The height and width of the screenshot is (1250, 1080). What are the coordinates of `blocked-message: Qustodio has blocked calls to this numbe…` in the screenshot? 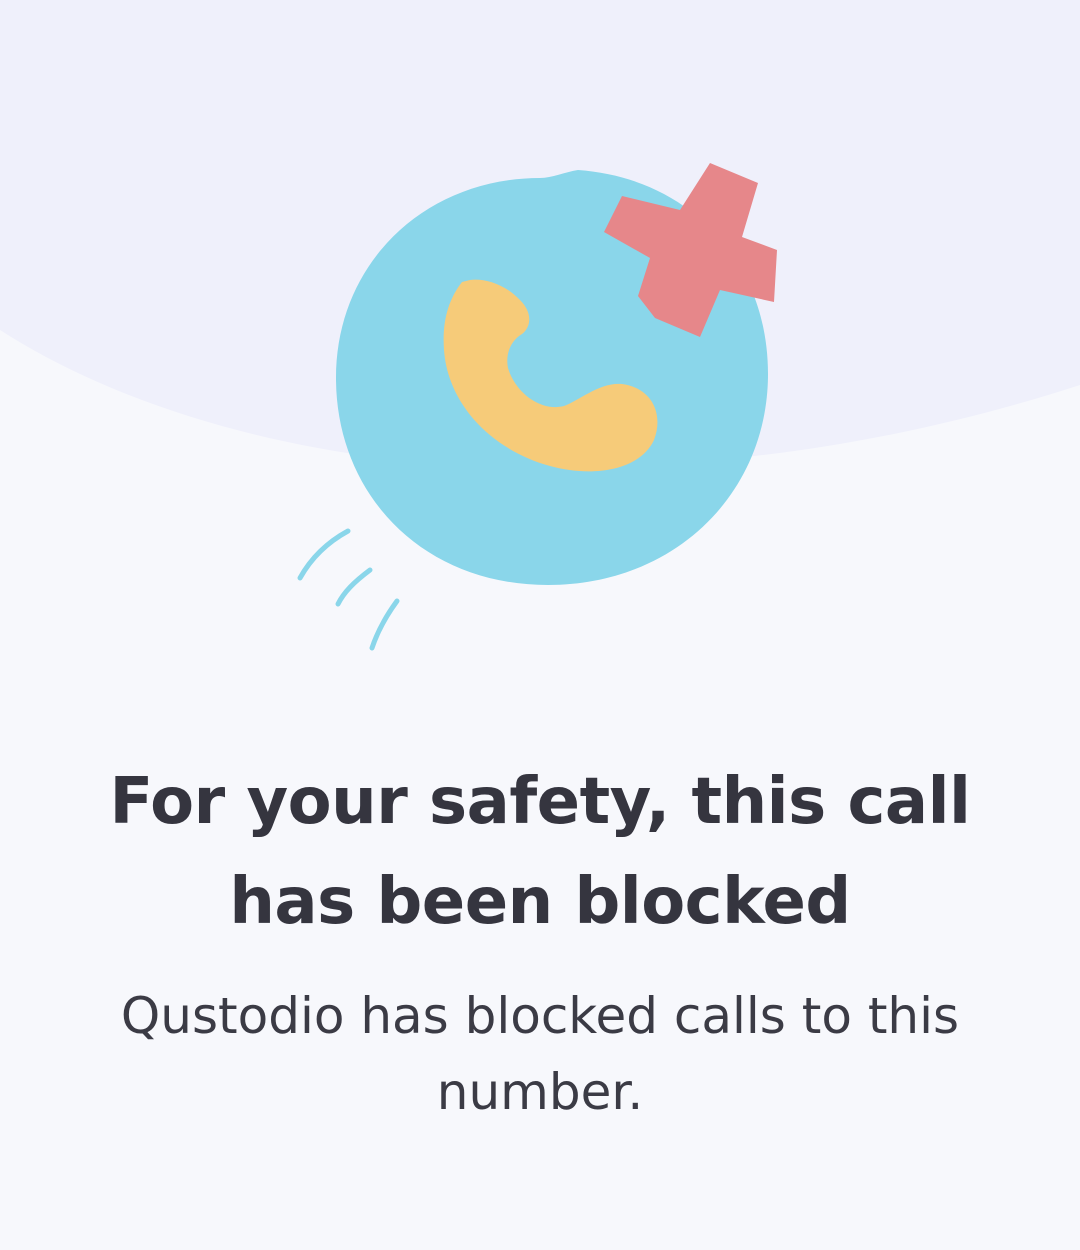 It's located at (540, 1054).